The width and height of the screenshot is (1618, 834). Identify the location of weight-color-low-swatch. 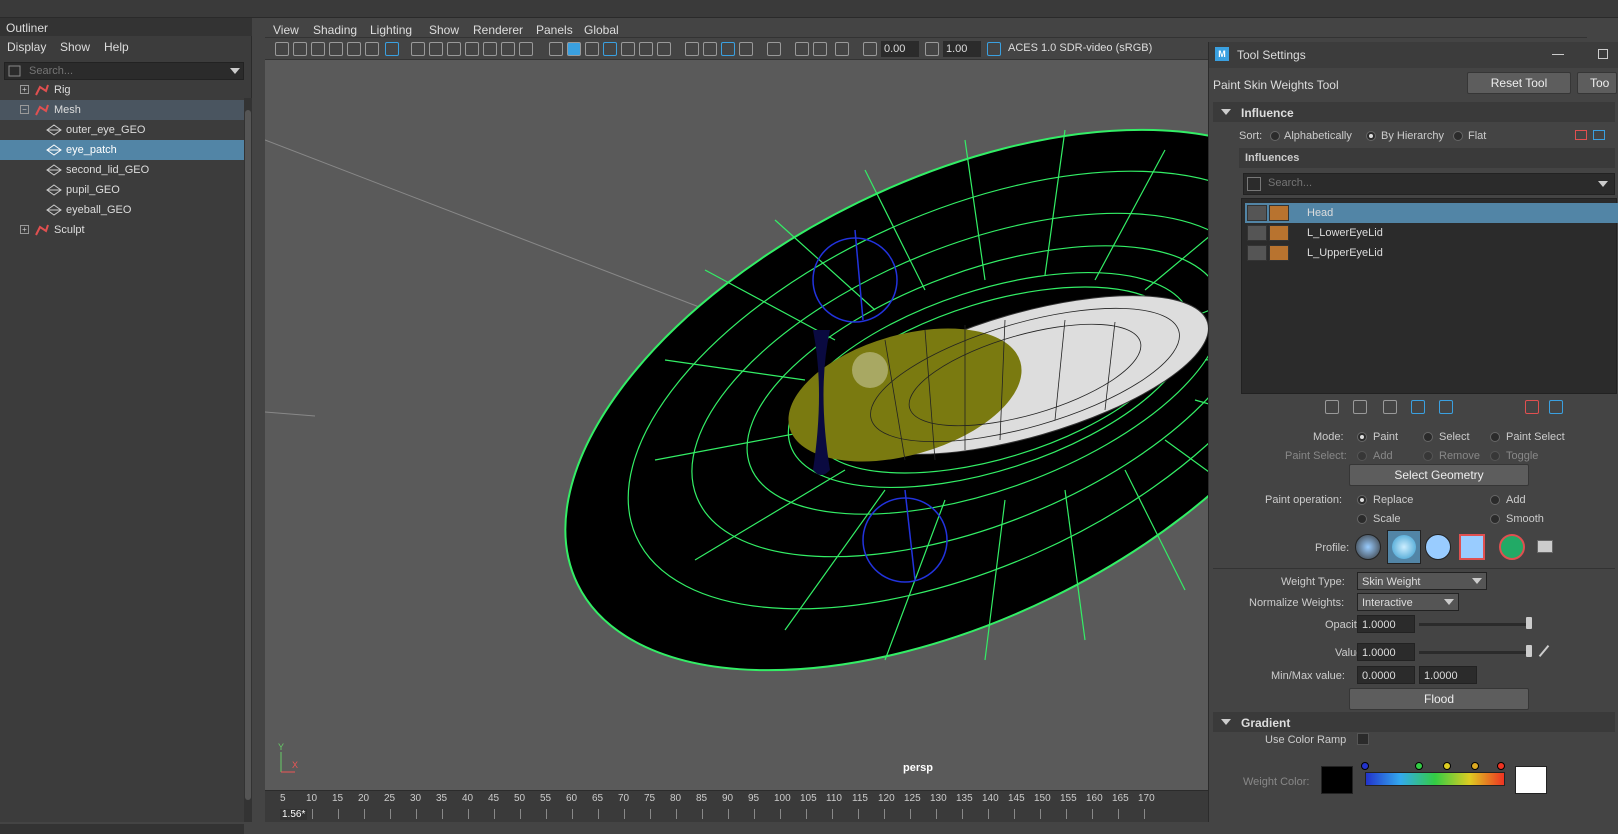
(1337, 780).